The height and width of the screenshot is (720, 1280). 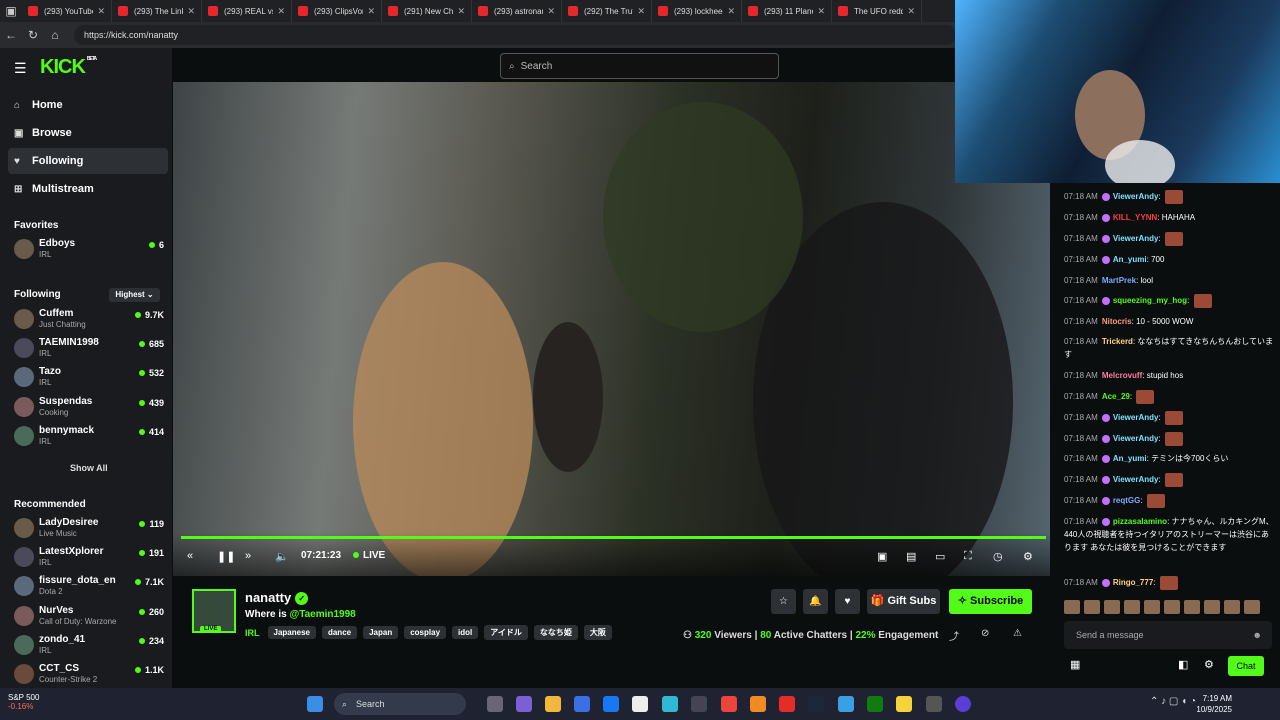 I want to click on forward-icon: », so click(x=248, y=556).